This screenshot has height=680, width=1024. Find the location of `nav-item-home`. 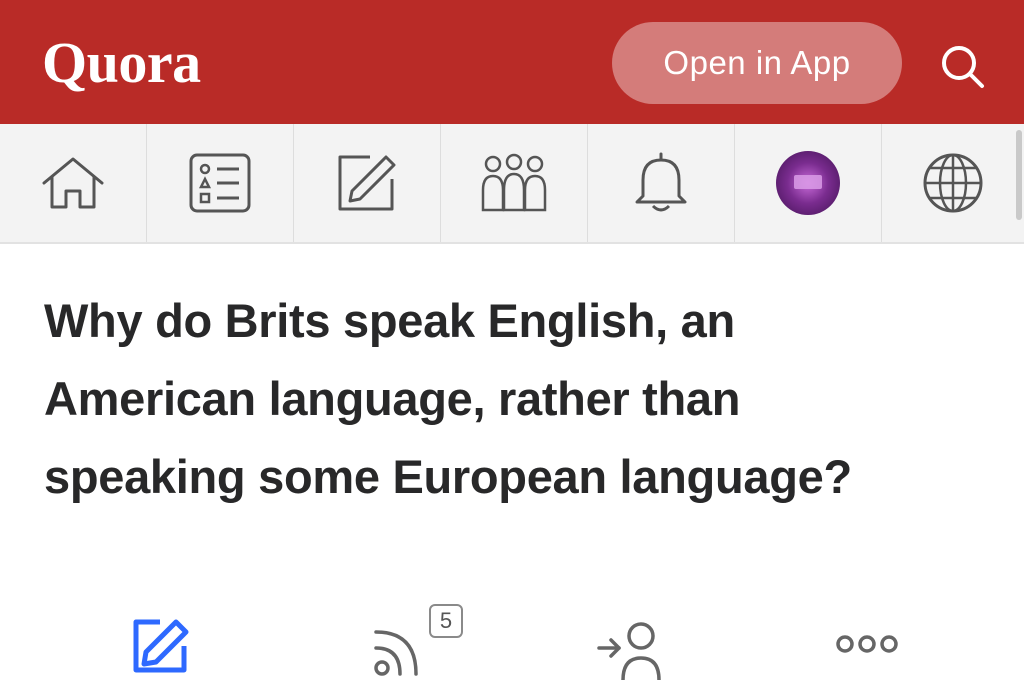

nav-item-home is located at coordinates (73, 183).